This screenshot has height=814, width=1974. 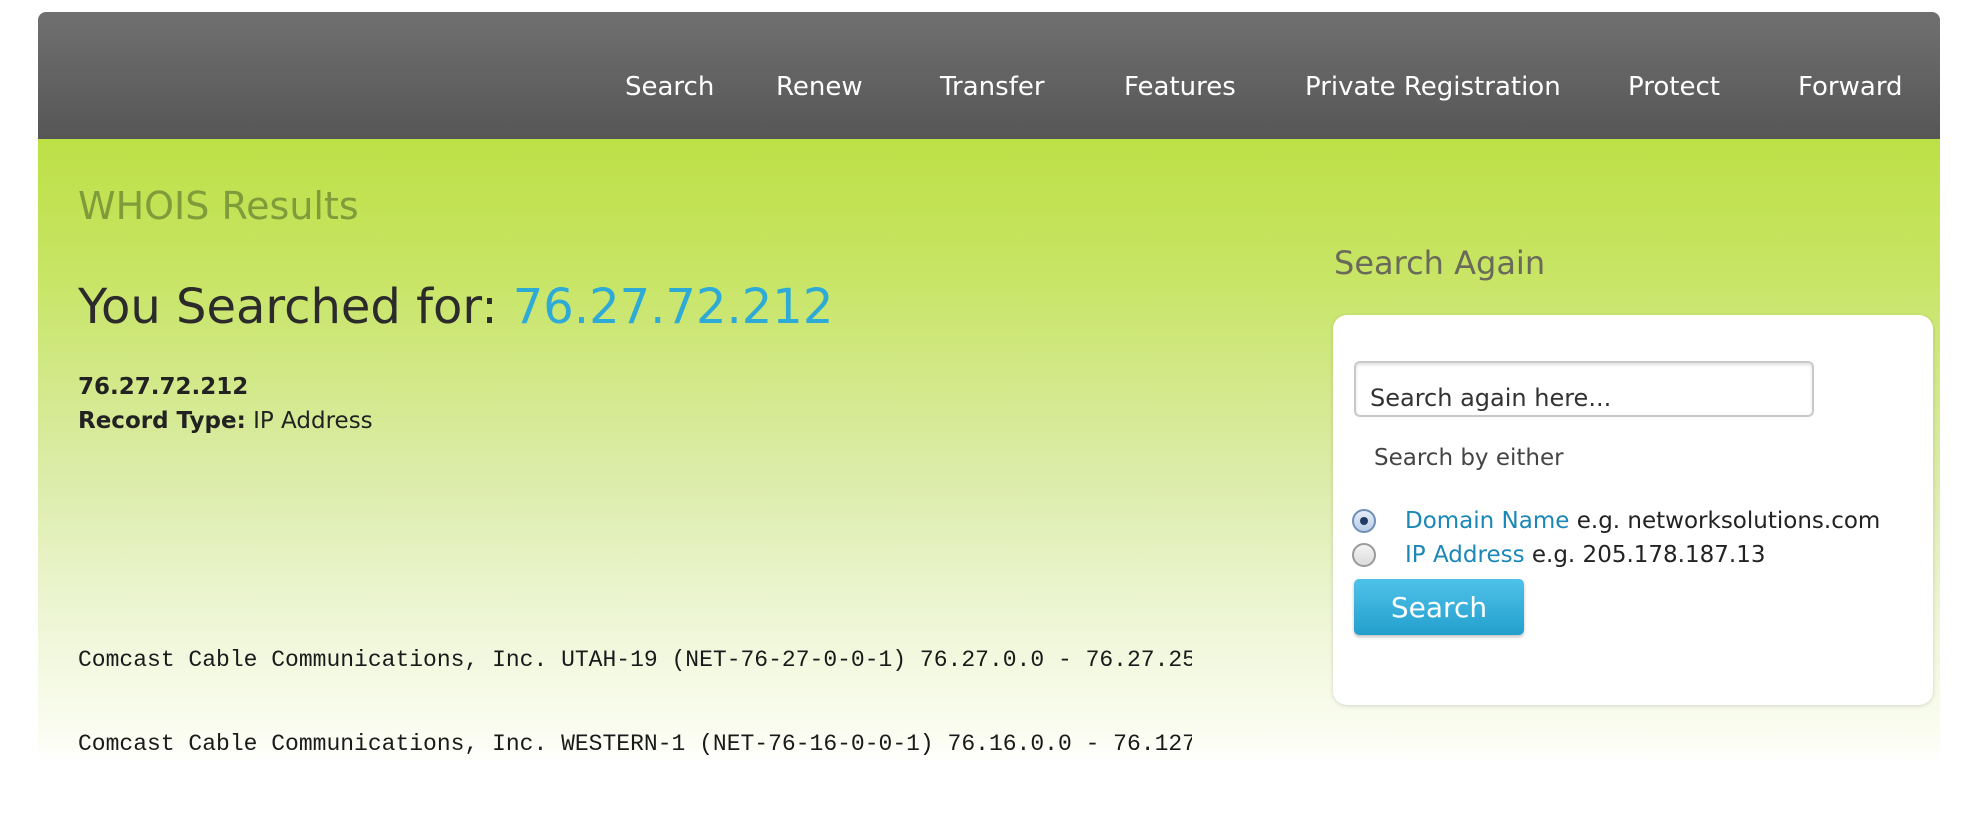 What do you see at coordinates (1439, 607) in the screenshot?
I see `search-button: Search` at bounding box center [1439, 607].